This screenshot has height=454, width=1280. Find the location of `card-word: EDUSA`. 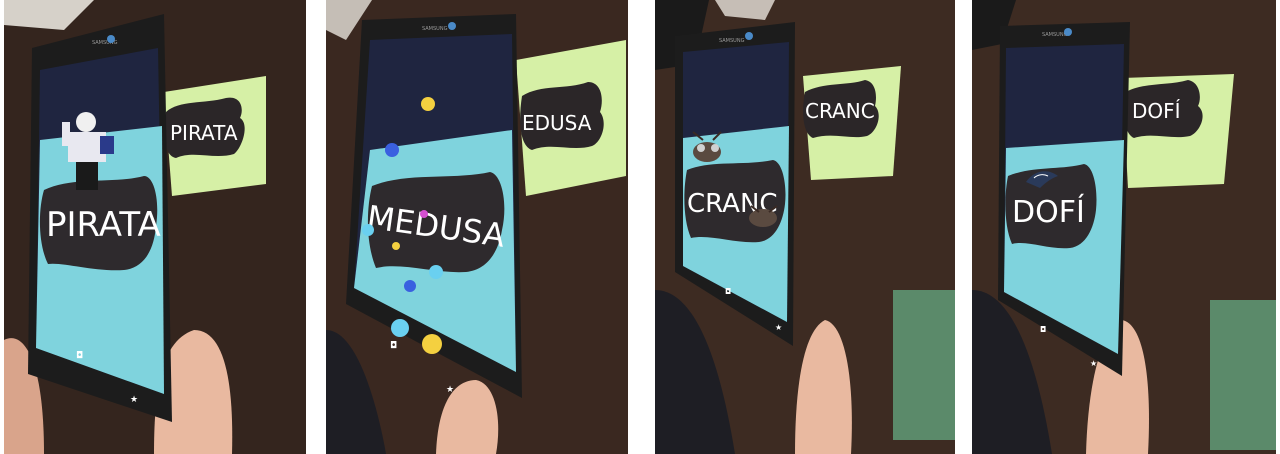

card-word: EDUSA is located at coordinates (557, 123).